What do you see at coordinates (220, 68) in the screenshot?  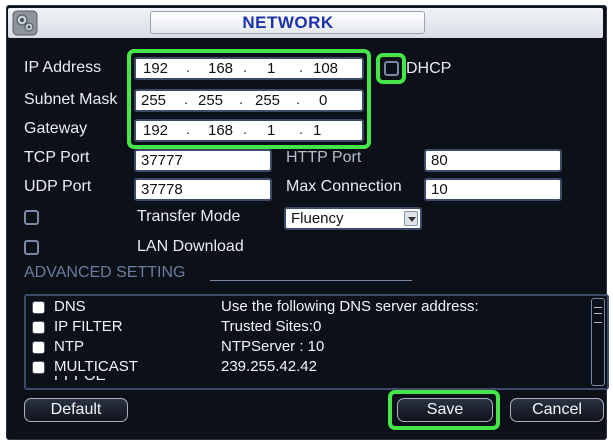 I see `ip-octet-2: 168` at bounding box center [220, 68].